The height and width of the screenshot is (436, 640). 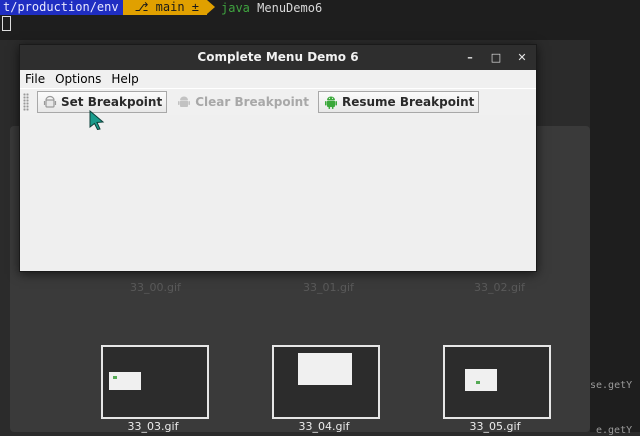 What do you see at coordinates (328, 287) in the screenshot?
I see `thumbnail-label: 33_01.gif` at bounding box center [328, 287].